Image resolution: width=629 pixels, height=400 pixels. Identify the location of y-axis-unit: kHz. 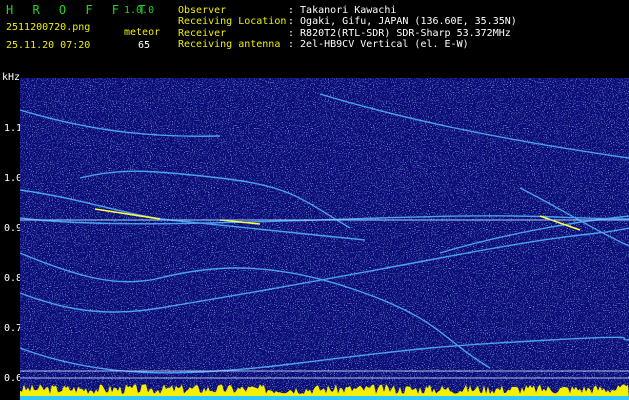
(11, 77).